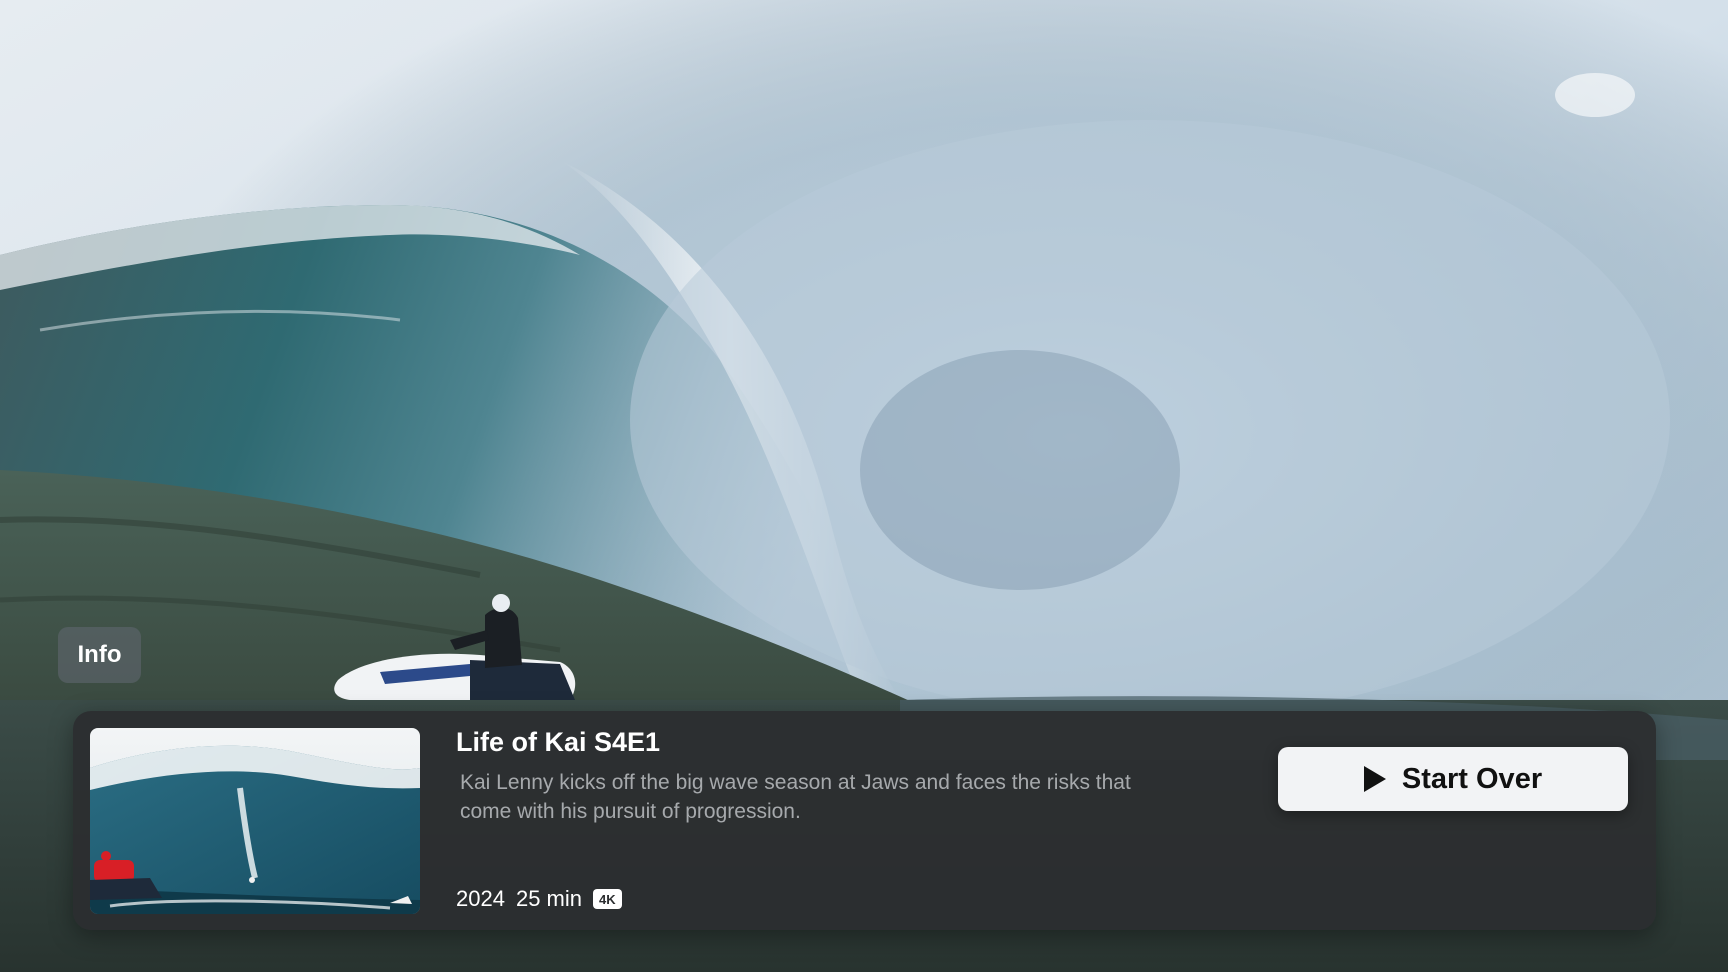 The width and height of the screenshot is (1728, 972). What do you see at coordinates (1374, 779) in the screenshot?
I see `play-icon` at bounding box center [1374, 779].